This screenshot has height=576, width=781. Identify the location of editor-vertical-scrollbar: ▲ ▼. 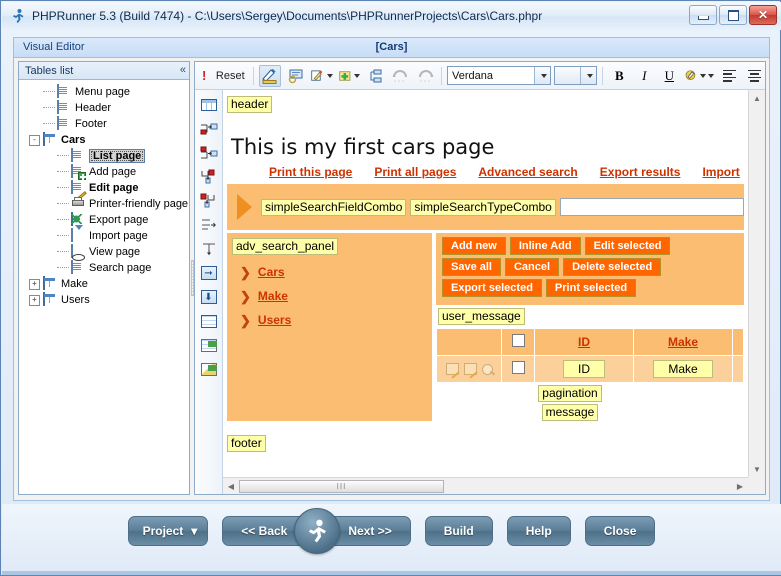
(756, 283).